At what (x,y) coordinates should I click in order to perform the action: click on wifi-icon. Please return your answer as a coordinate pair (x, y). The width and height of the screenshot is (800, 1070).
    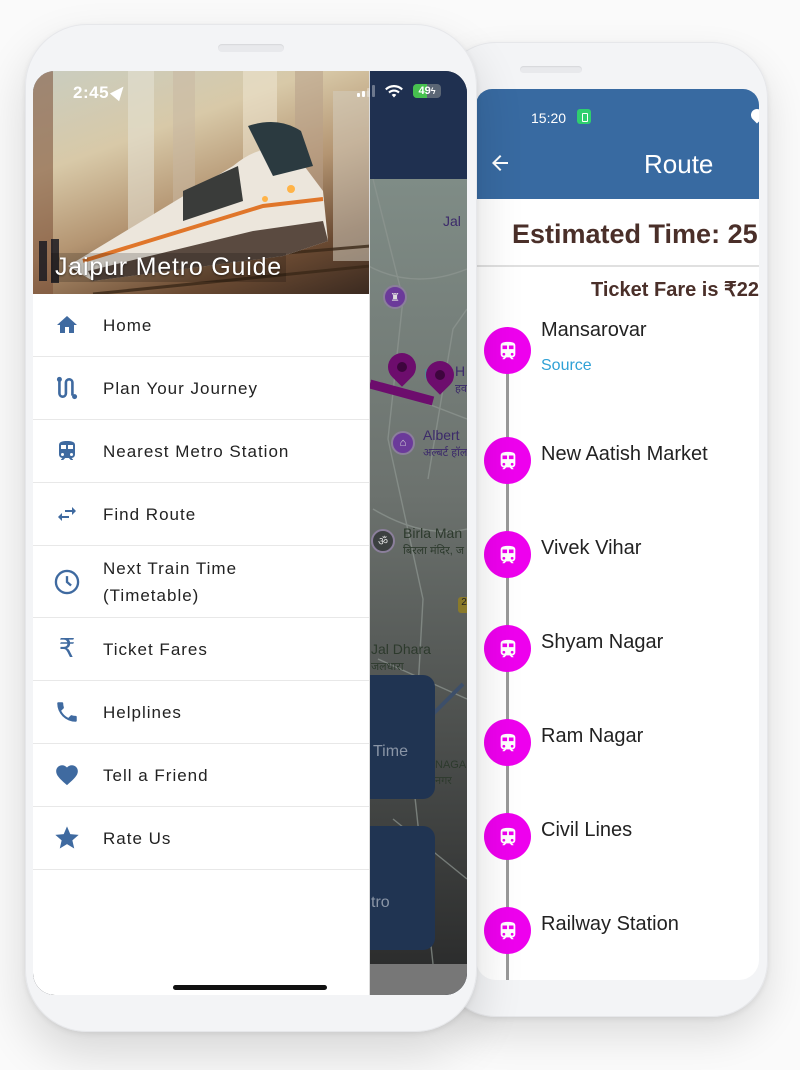
    Looking at the image, I should click on (394, 90).